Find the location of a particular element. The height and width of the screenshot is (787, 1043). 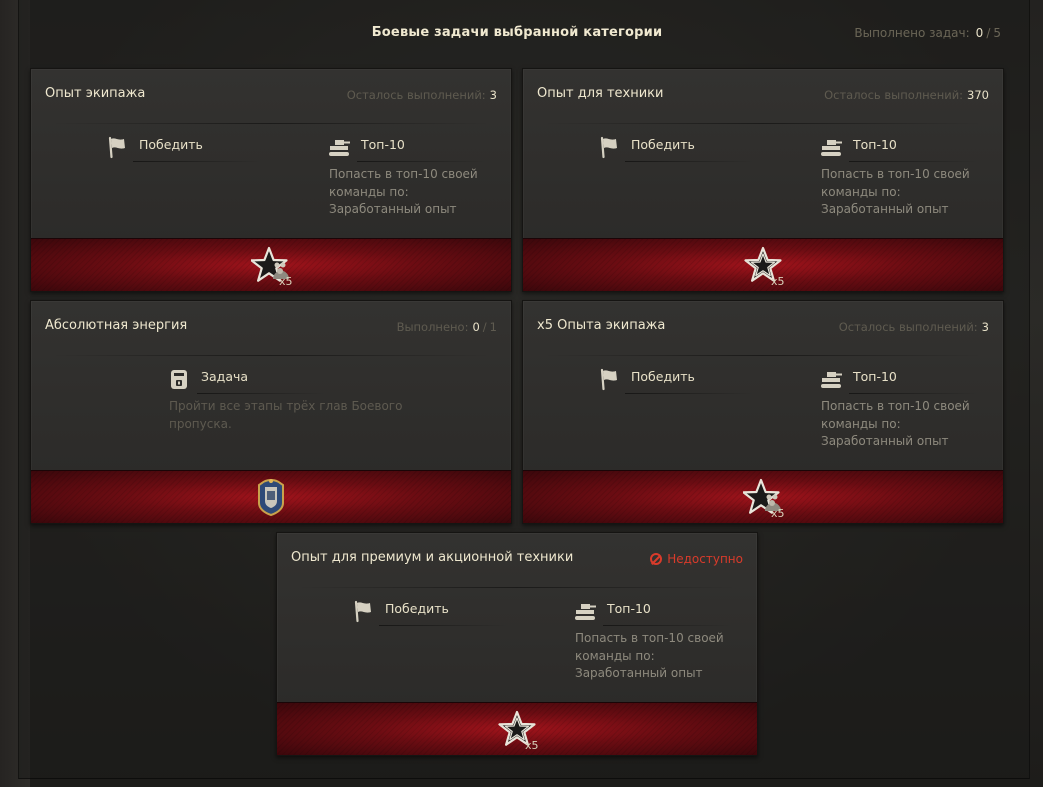

mission-completed: Выполнено: 0/1 is located at coordinates (447, 327).